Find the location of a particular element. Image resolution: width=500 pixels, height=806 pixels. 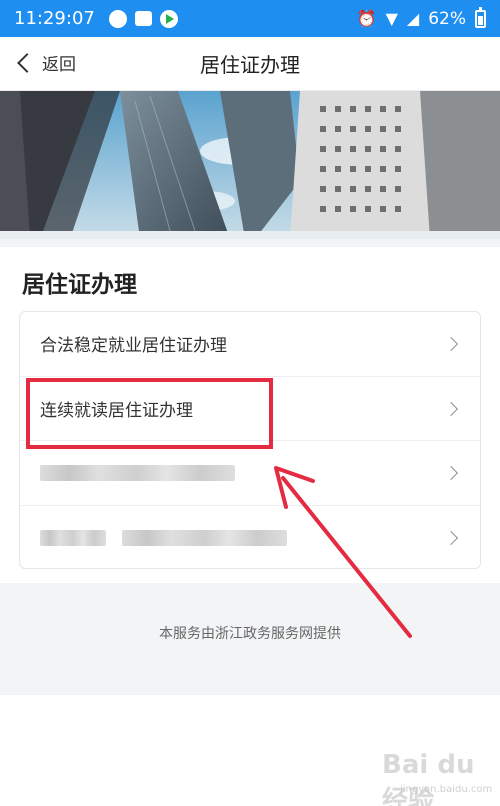

watermark-url: jingyan.baidu.com is located at coordinates (446, 789).